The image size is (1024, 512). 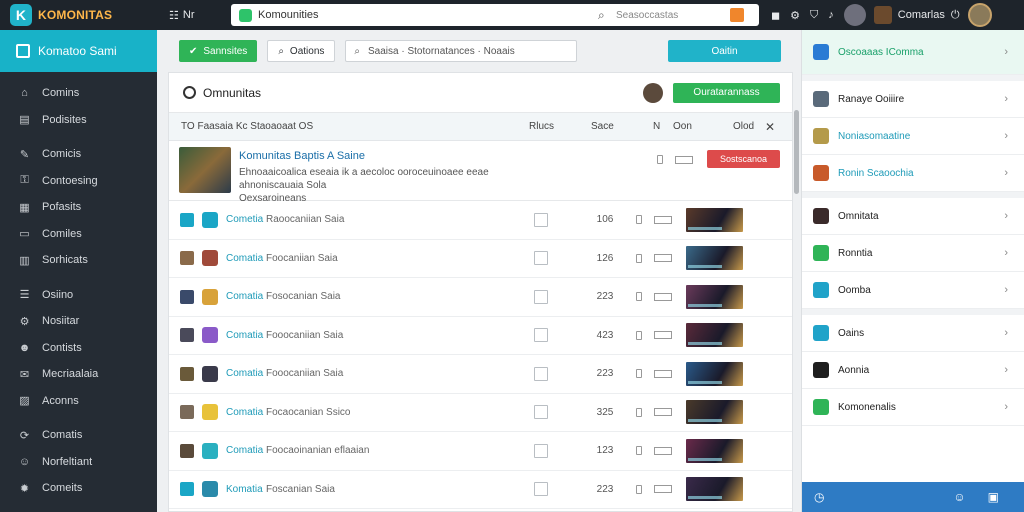 I want to click on right-panel-item: Ronntia ›, so click(x=913, y=253).